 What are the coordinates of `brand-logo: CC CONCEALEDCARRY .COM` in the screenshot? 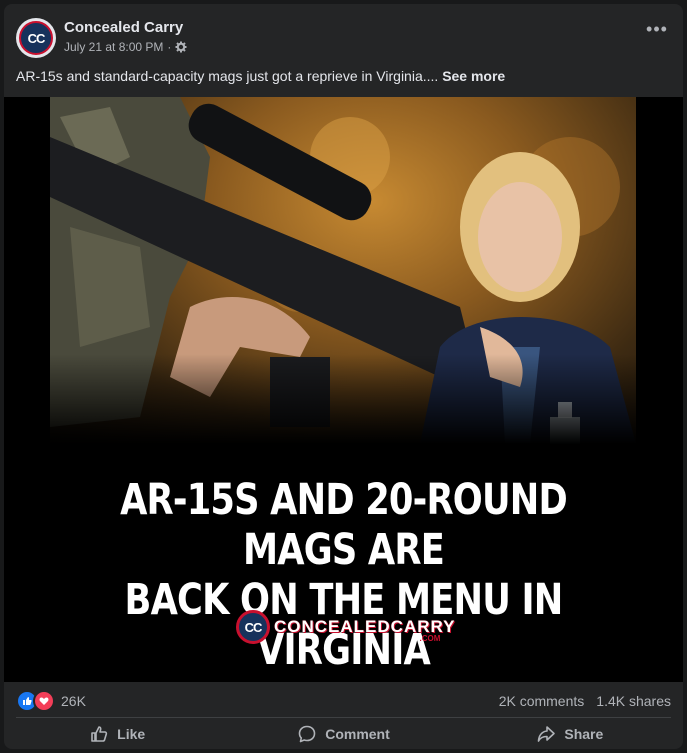 It's located at (345, 627).